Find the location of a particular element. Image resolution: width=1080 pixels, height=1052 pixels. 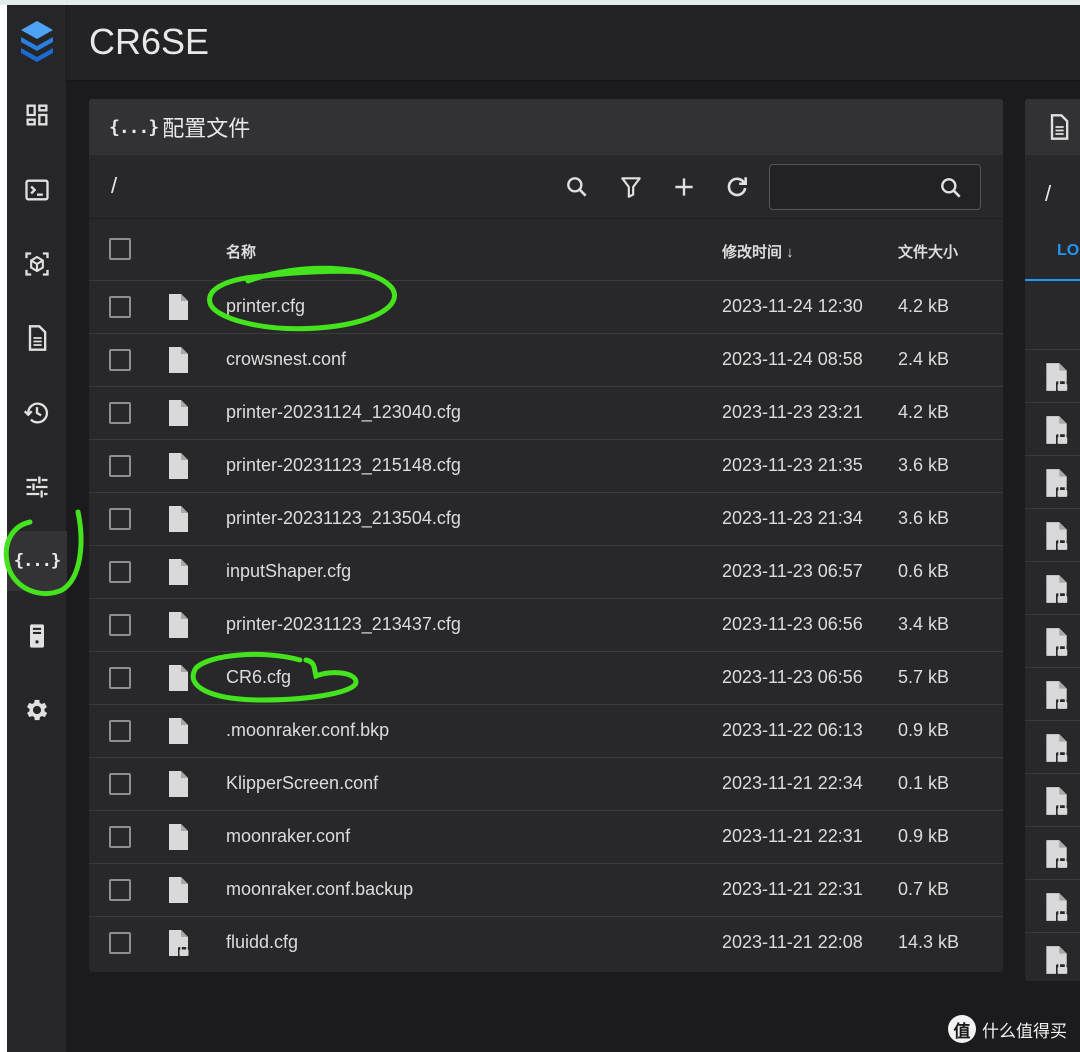

add-file-button is located at coordinates (684, 187).